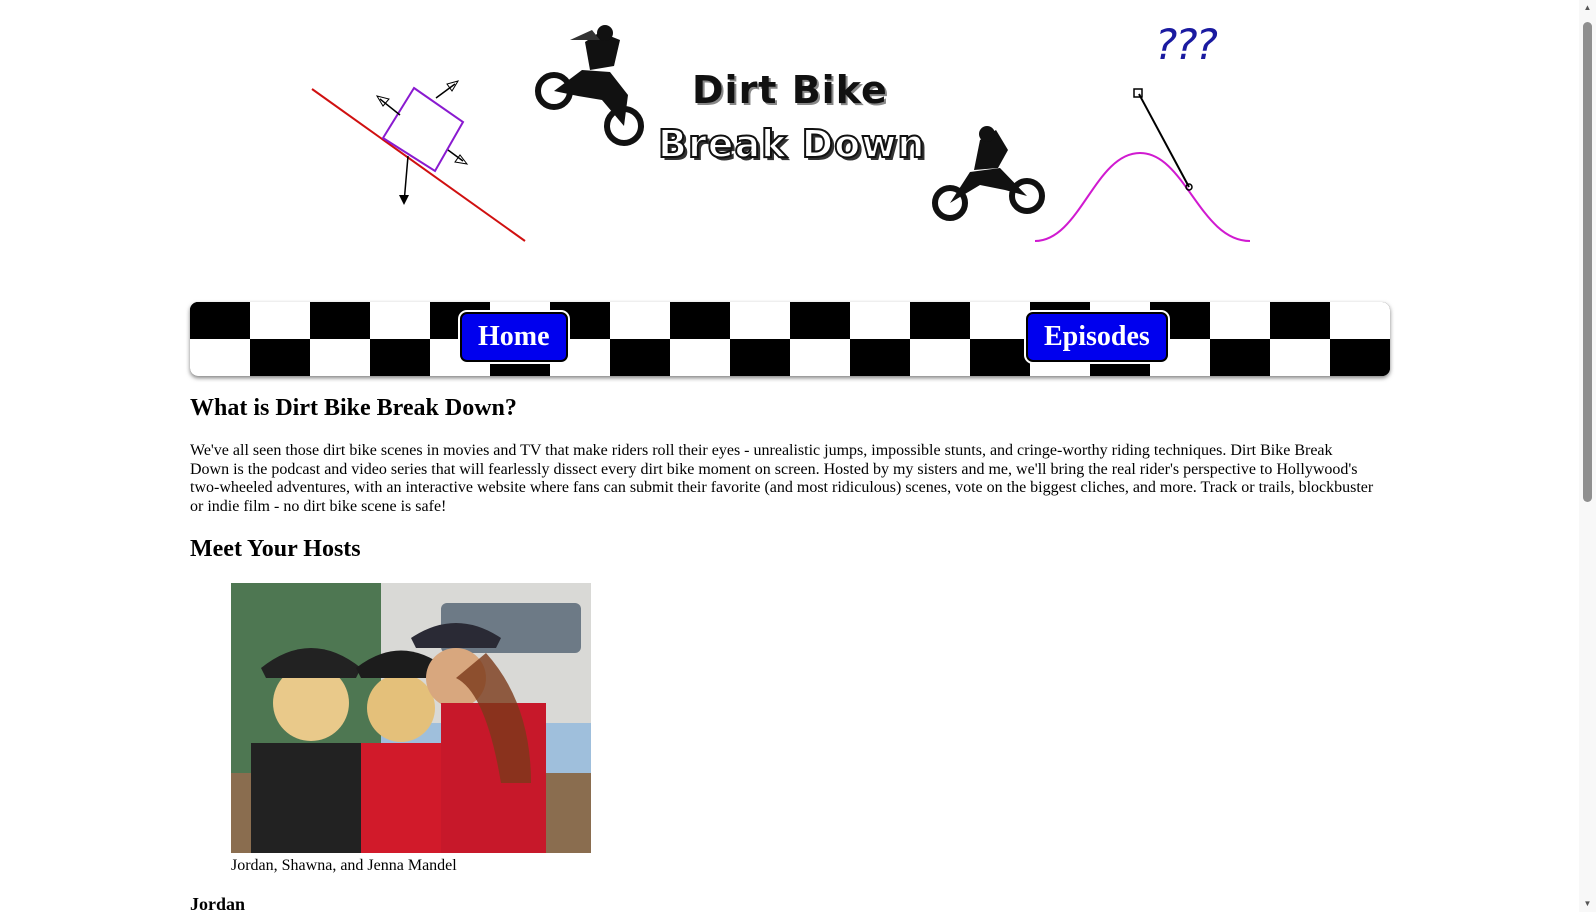 This screenshot has width=1596, height=915. Describe the element at coordinates (514, 337) in the screenshot. I see `nav-home-button: Home` at that location.